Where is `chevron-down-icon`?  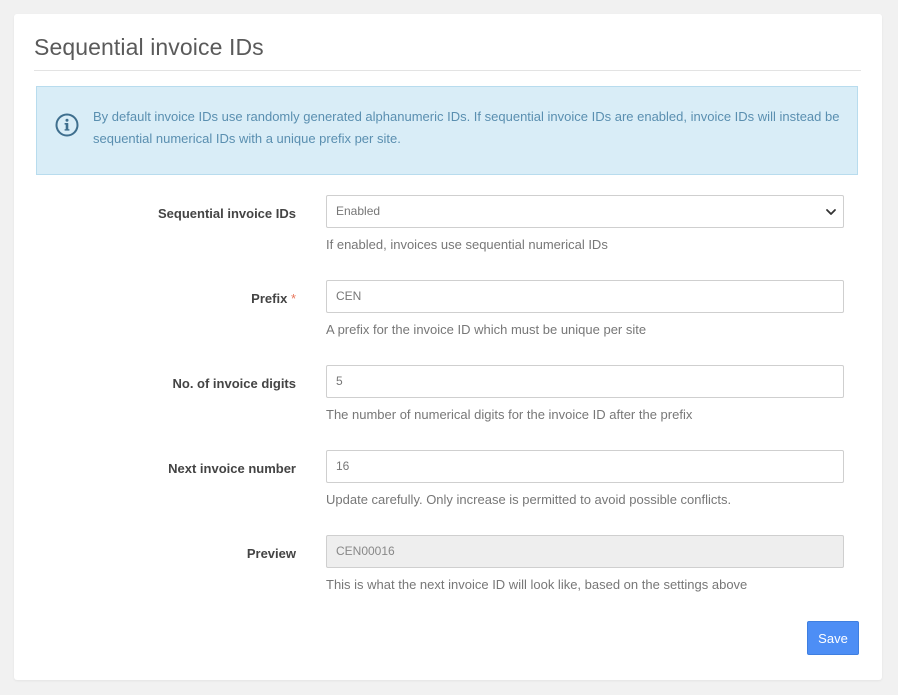 chevron-down-icon is located at coordinates (831, 212).